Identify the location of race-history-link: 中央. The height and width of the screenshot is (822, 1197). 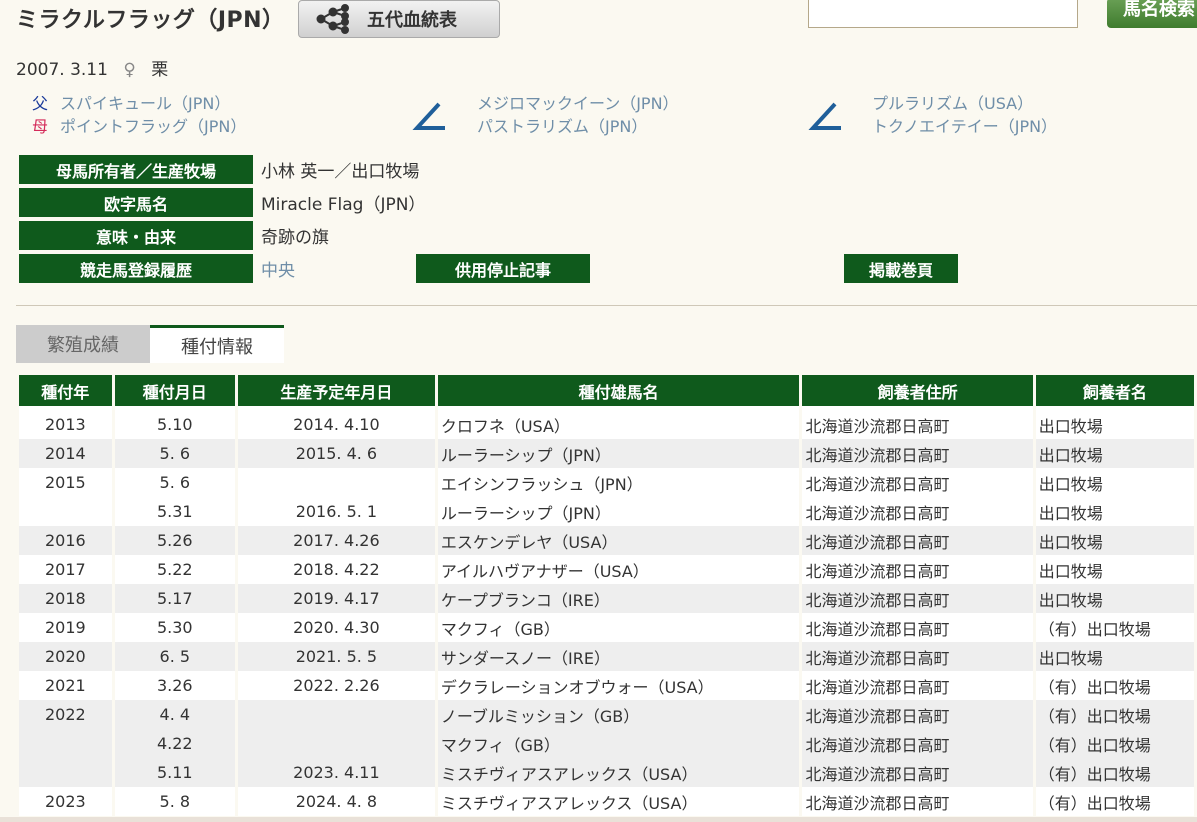
(278, 268).